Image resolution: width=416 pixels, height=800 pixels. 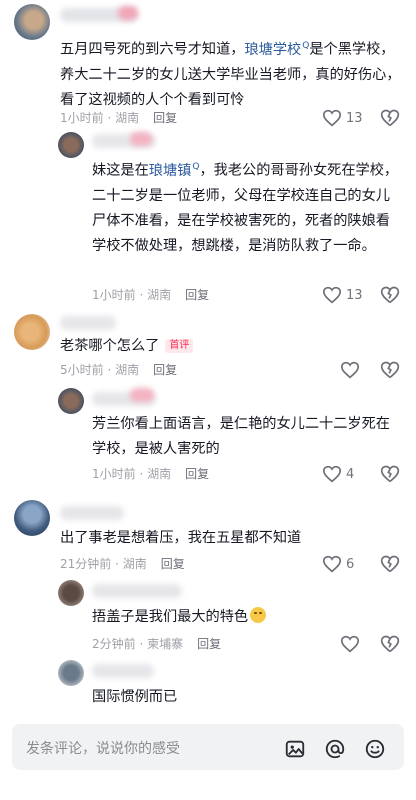 What do you see at coordinates (103, 749) in the screenshot?
I see `comment-input-placeholder: 发条评论，说说你的感受` at bounding box center [103, 749].